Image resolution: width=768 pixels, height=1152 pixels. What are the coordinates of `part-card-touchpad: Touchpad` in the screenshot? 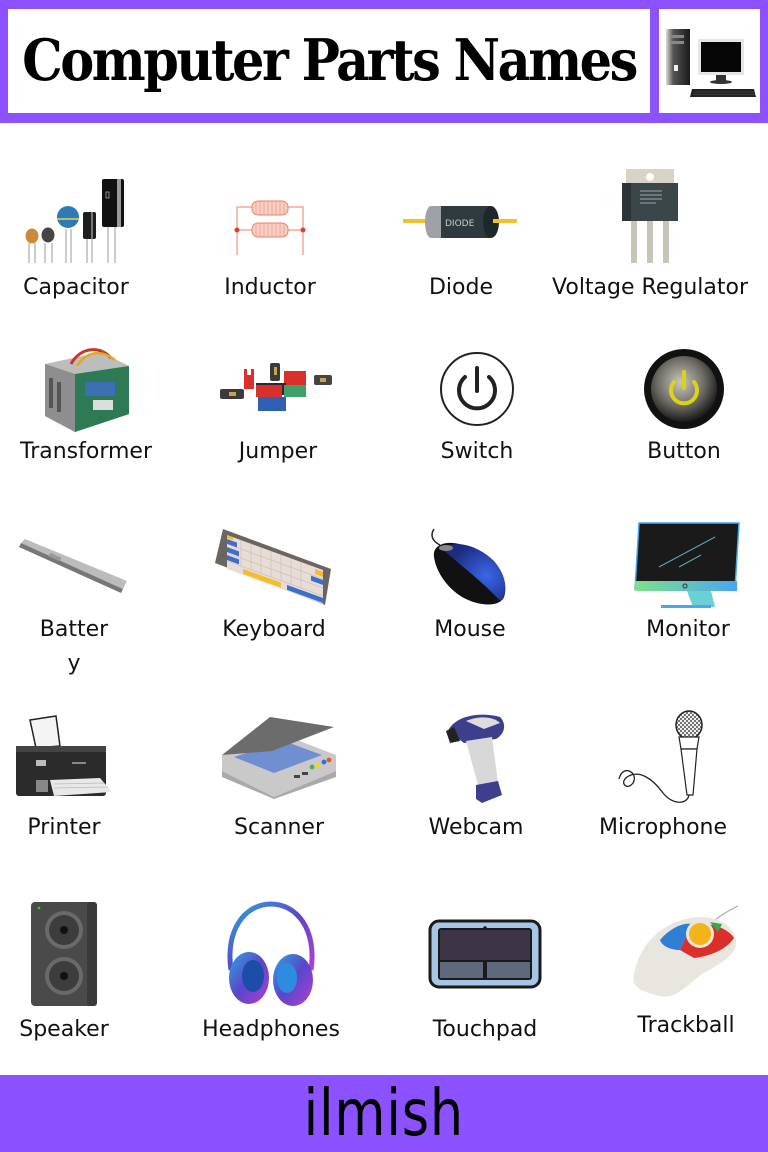 It's located at (485, 971).